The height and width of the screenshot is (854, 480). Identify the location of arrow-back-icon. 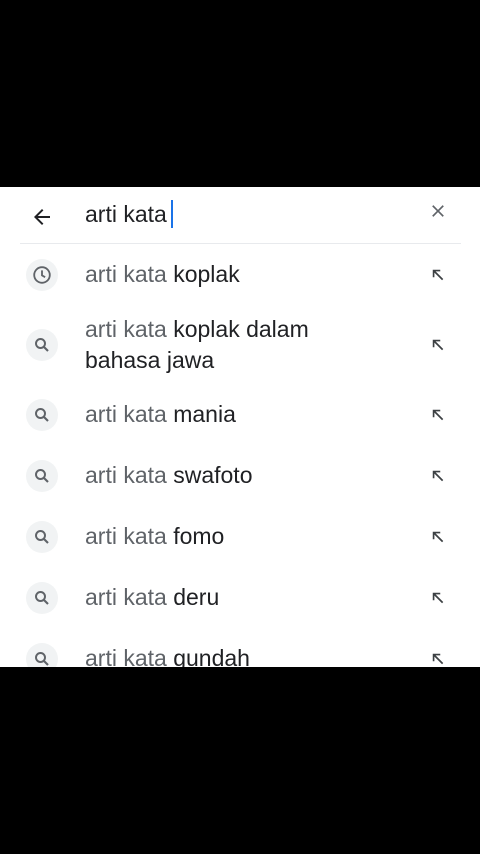
(42, 217).